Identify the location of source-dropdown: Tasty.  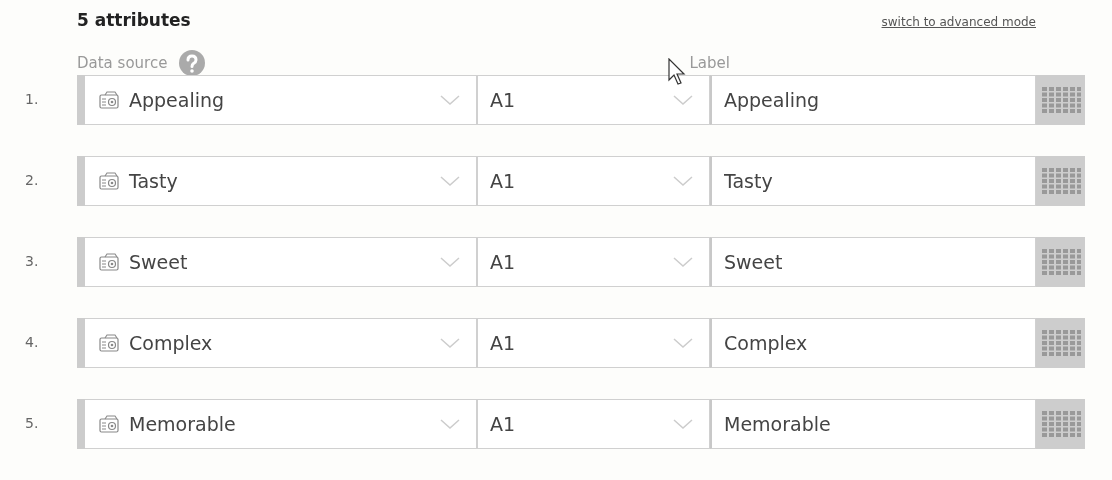
(281, 181).